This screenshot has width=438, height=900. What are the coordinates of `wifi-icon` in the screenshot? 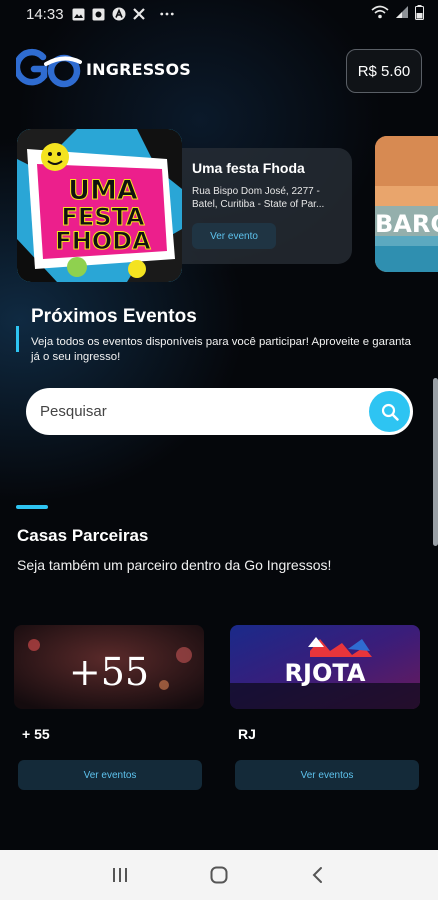 It's located at (380, 14).